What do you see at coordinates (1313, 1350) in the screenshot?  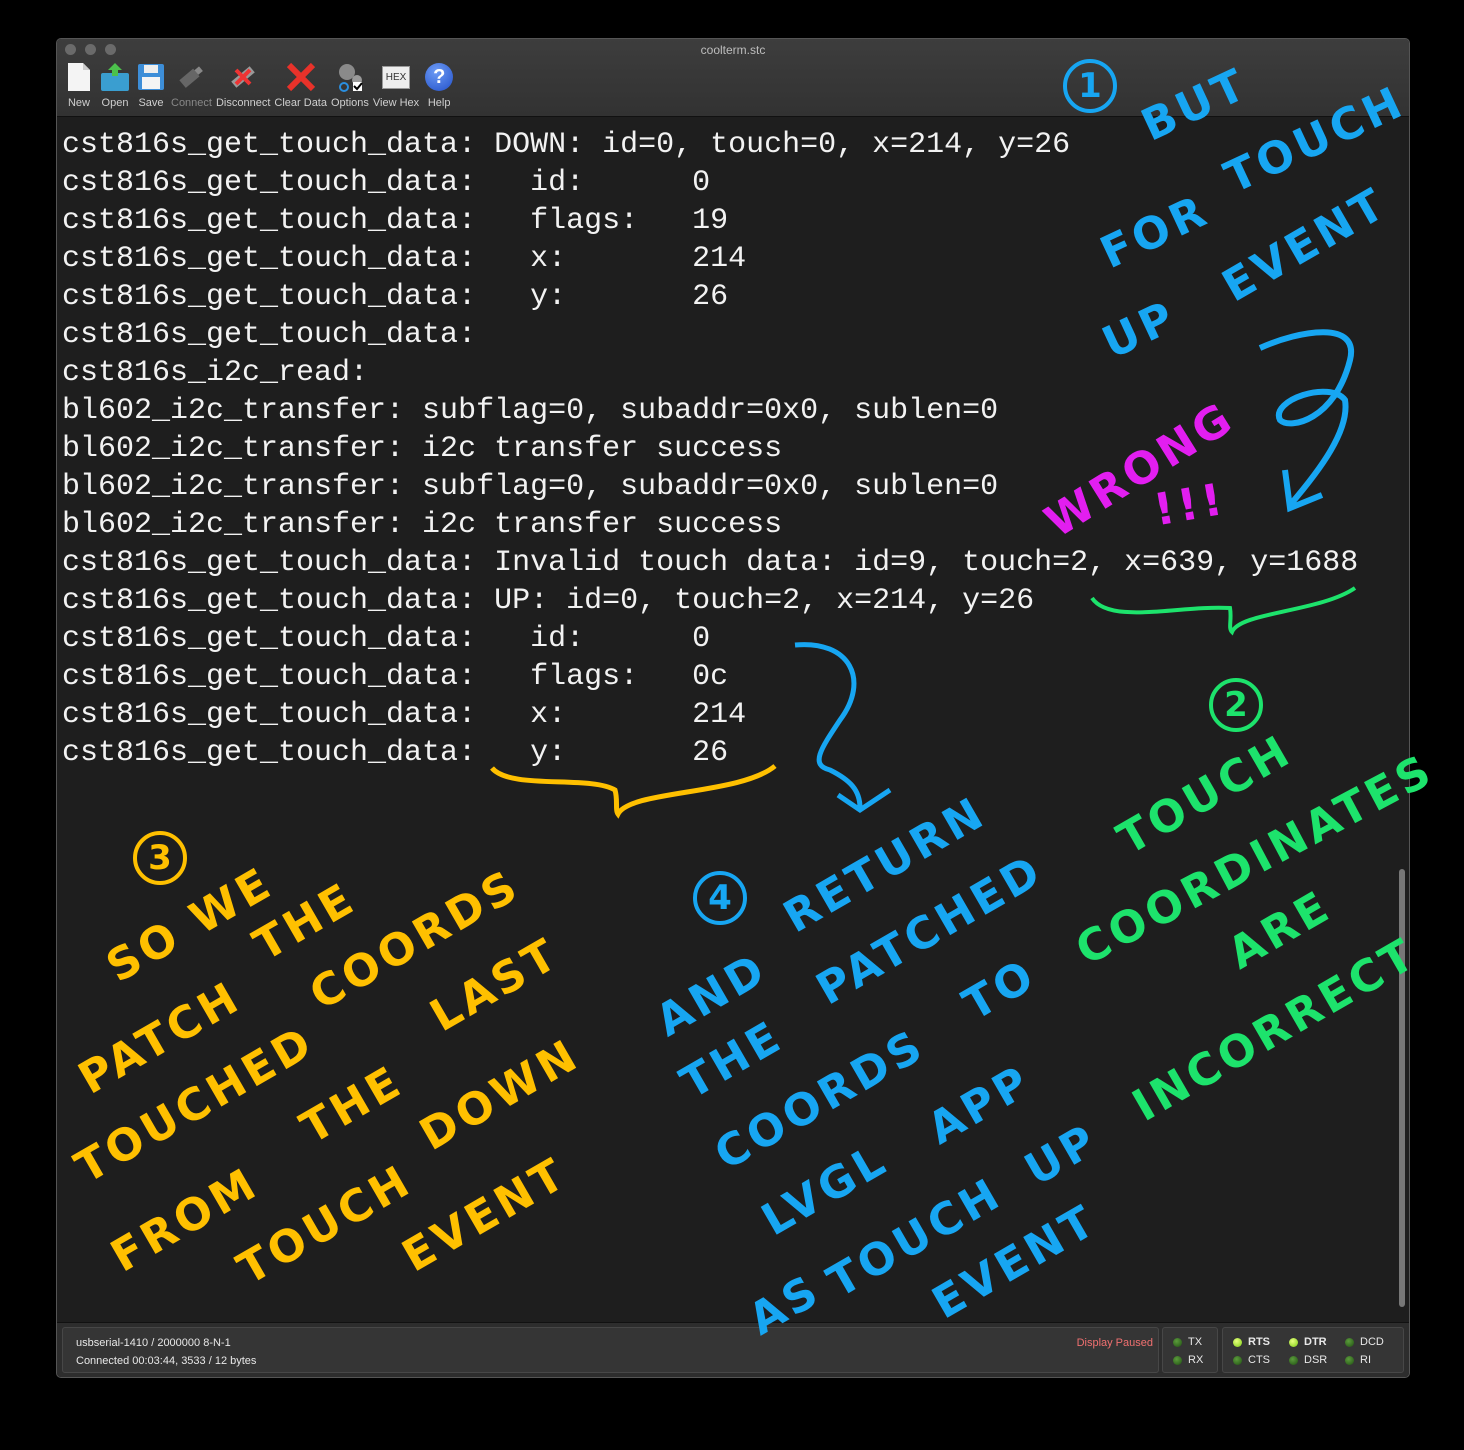 I see `line-leds: RTS CTS DTR DSR DCD RI` at bounding box center [1313, 1350].